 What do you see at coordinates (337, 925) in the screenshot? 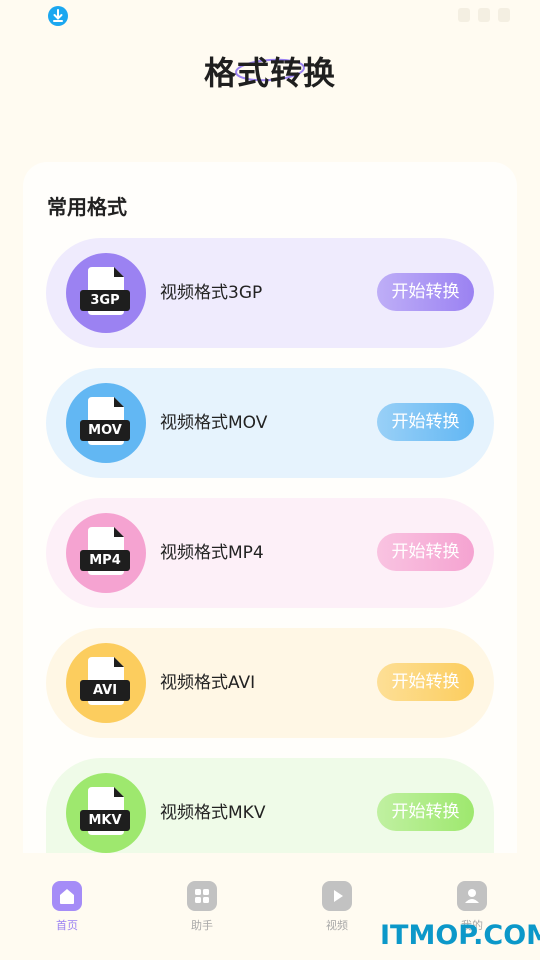
I see `nav-label: 视频` at bounding box center [337, 925].